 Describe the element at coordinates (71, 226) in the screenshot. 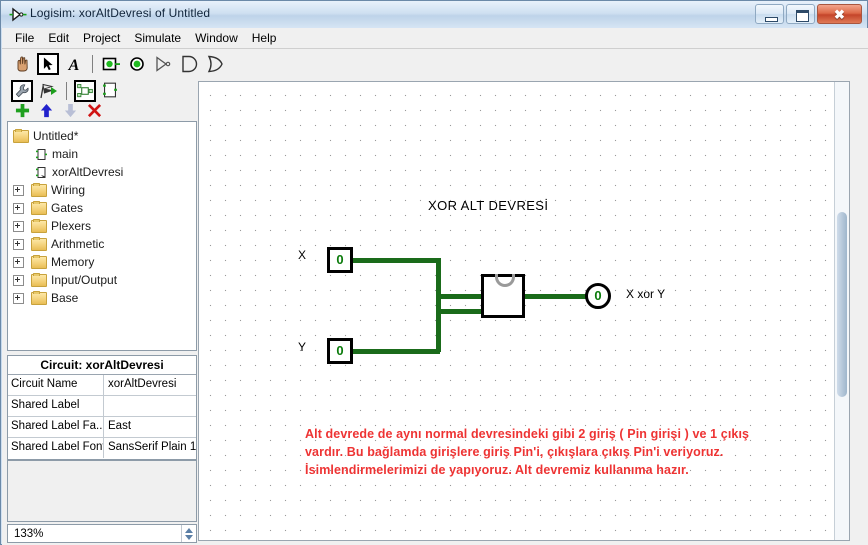

I see `tree-item-label: Plexers` at that location.